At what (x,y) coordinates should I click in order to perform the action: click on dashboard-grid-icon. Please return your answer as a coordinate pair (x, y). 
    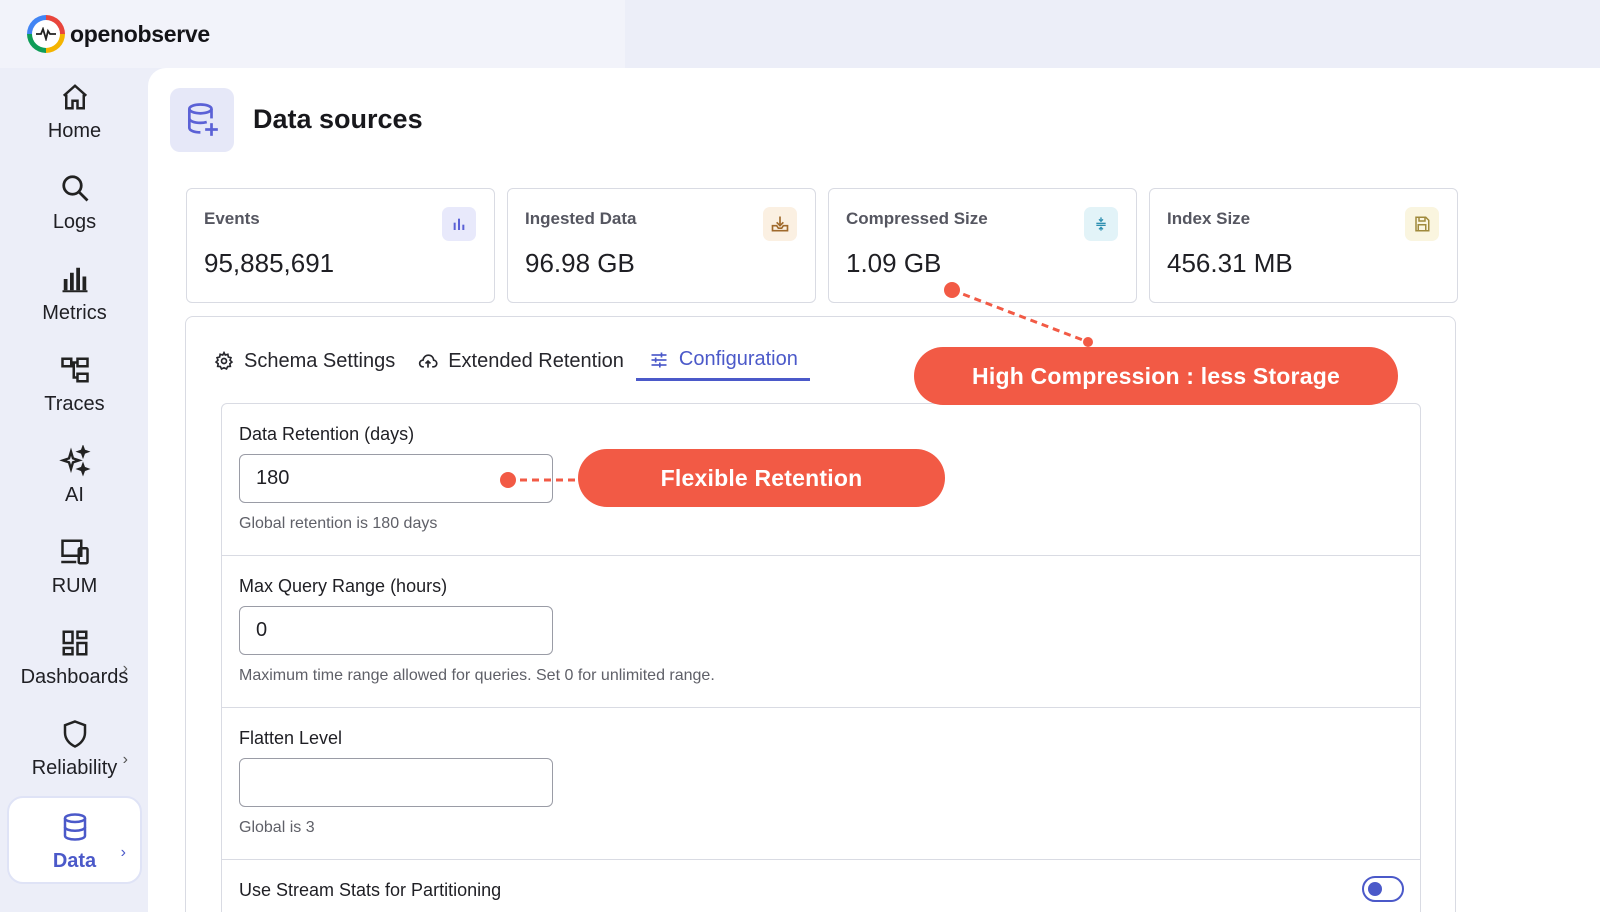
    Looking at the image, I should click on (75, 643).